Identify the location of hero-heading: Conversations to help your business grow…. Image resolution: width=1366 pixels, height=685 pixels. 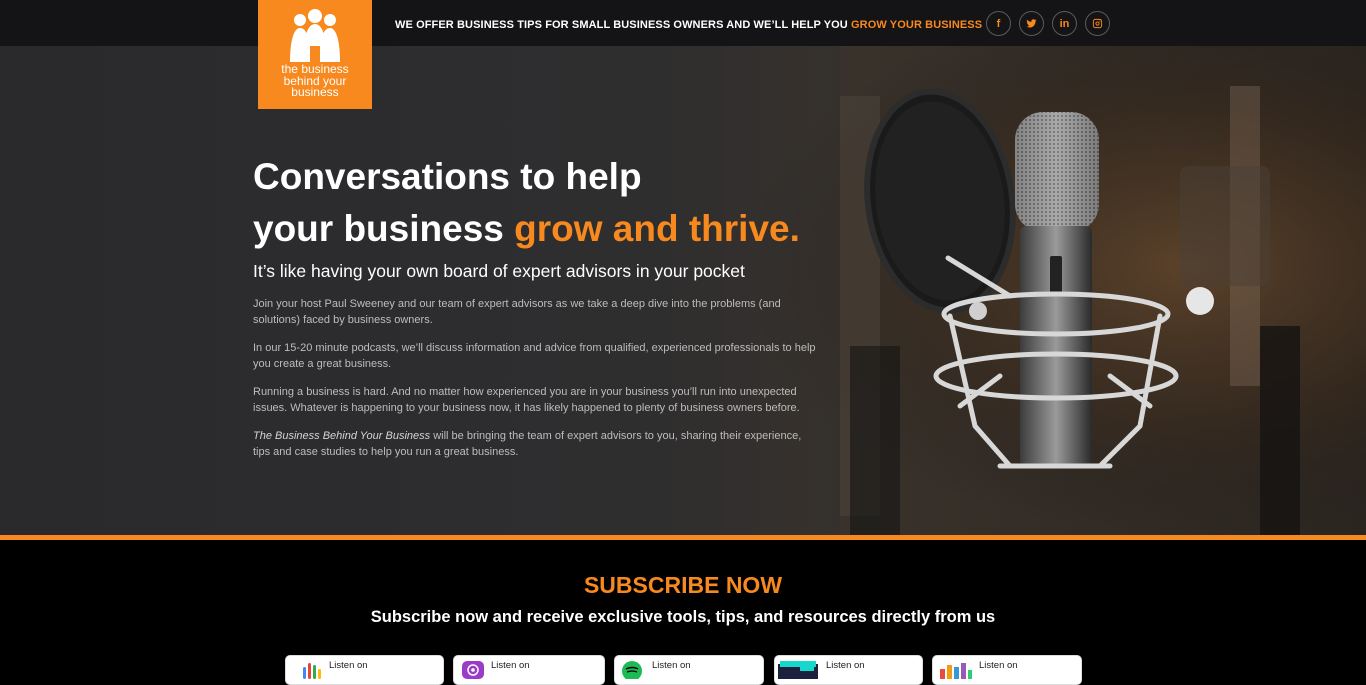
(538, 203).